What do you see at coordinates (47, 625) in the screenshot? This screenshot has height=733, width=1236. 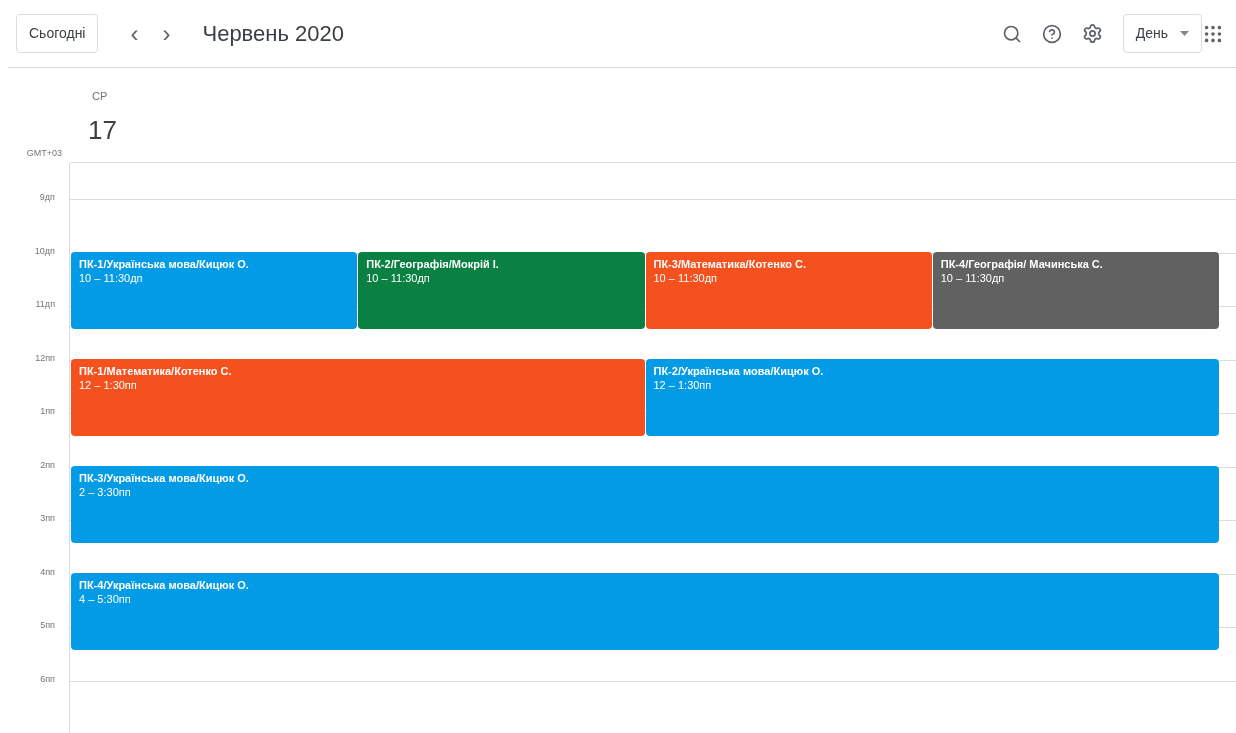 I see `hour-label: 5пп` at bounding box center [47, 625].